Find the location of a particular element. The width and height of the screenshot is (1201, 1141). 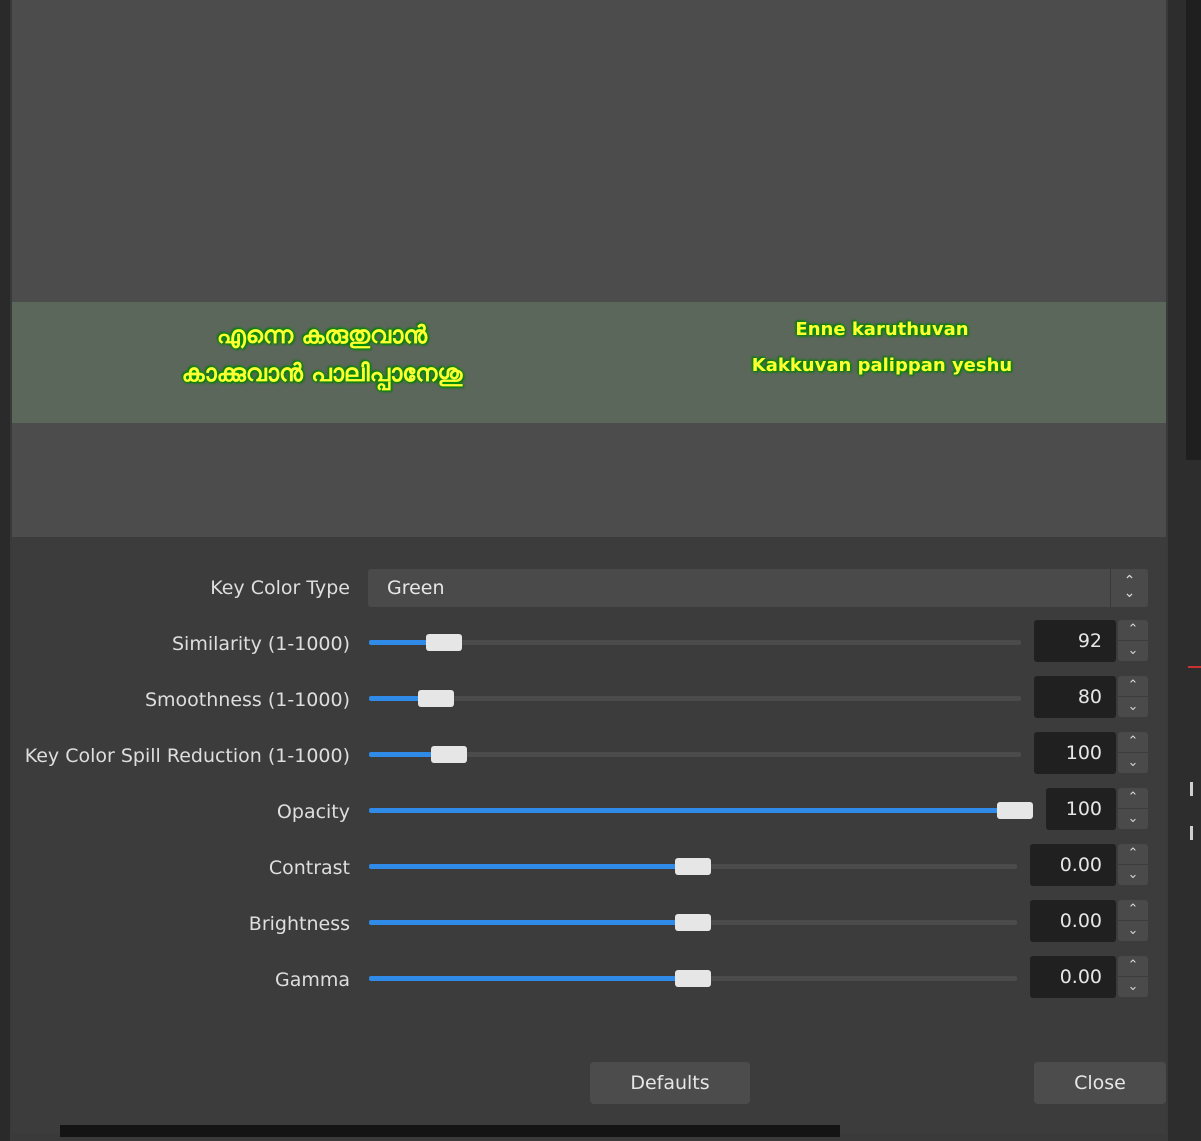

similarity-label: Similarity (1-1000) is located at coordinates (261, 644).